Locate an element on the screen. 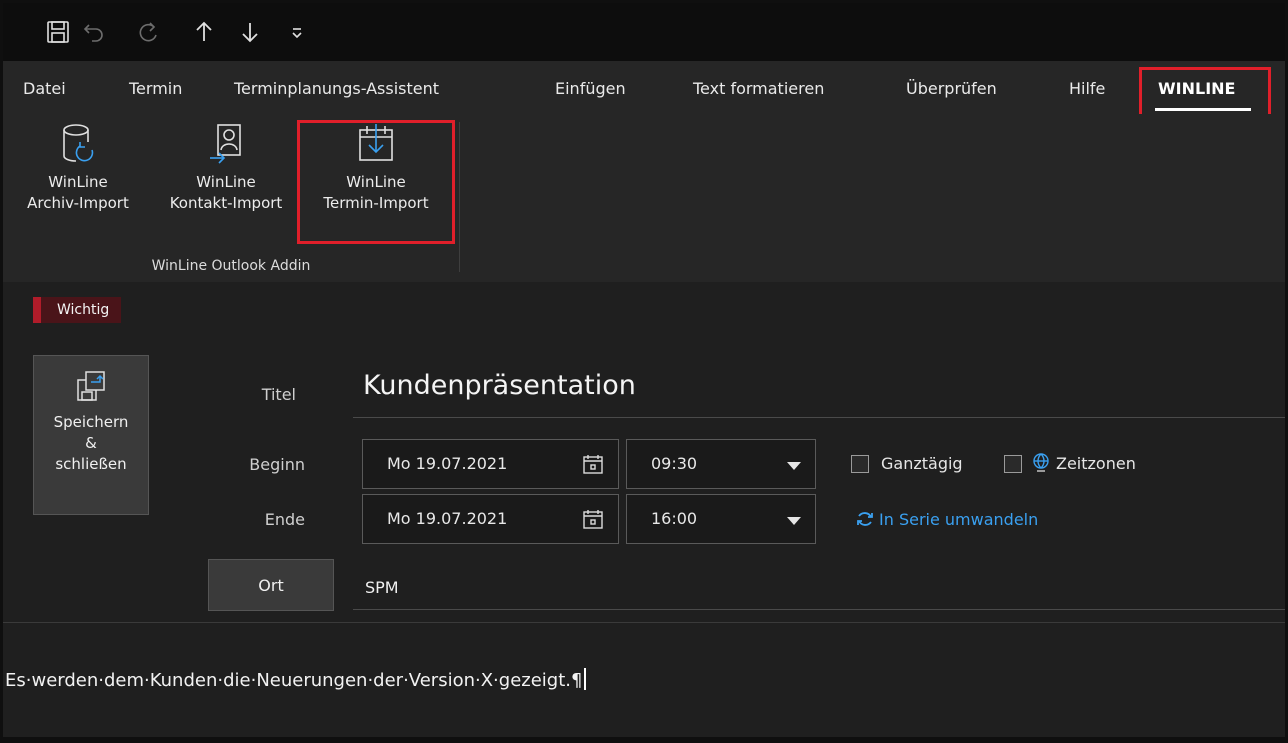 The image size is (1288, 743). quick-access-toolbar is located at coordinates (644, 32).